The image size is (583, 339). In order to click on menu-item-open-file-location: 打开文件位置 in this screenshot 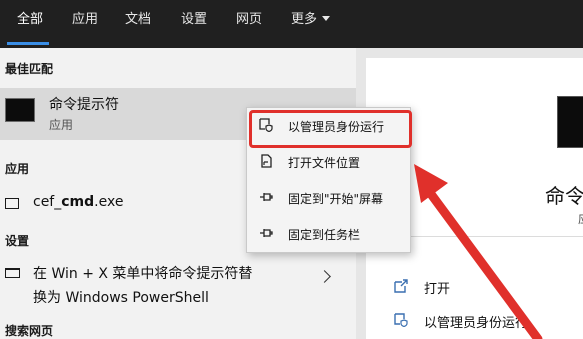, I will do `click(329, 162)`.